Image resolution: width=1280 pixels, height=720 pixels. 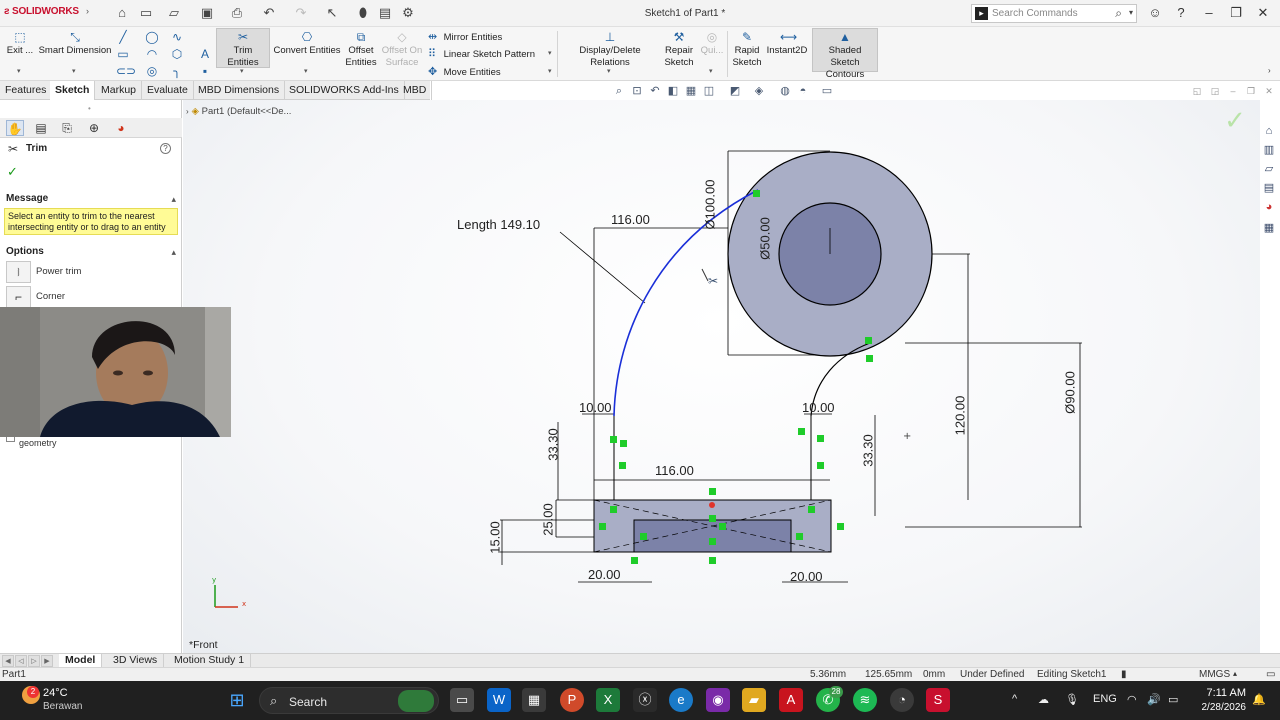 What do you see at coordinates (572, 700) in the screenshot?
I see `powerpoint-icon: P` at bounding box center [572, 700].